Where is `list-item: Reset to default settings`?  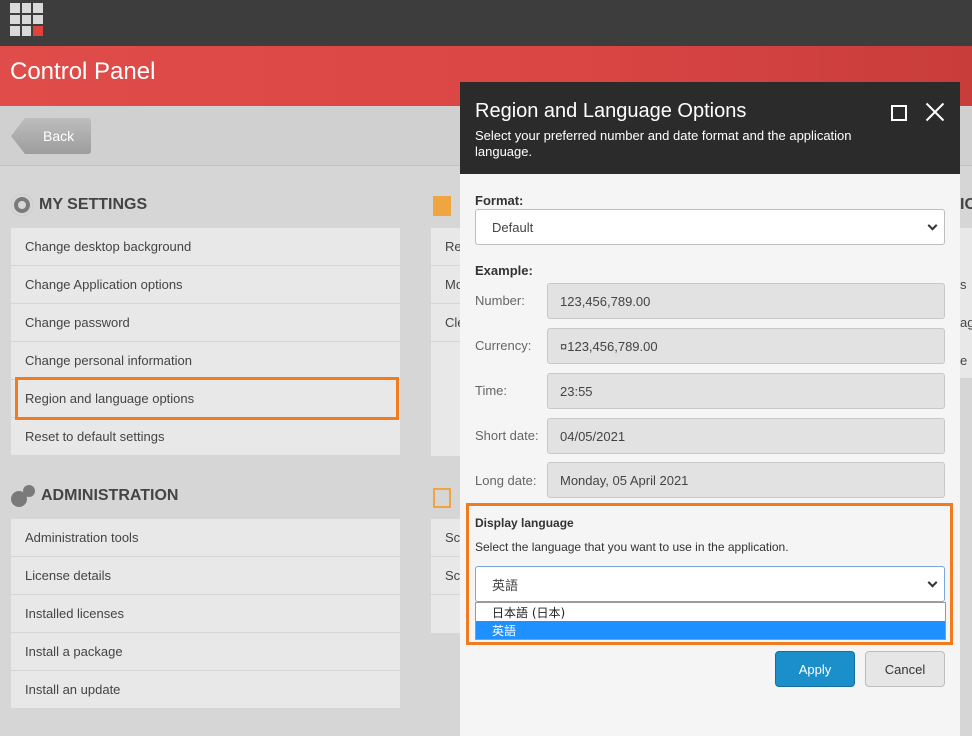
list-item: Reset to default settings is located at coordinates (205, 437).